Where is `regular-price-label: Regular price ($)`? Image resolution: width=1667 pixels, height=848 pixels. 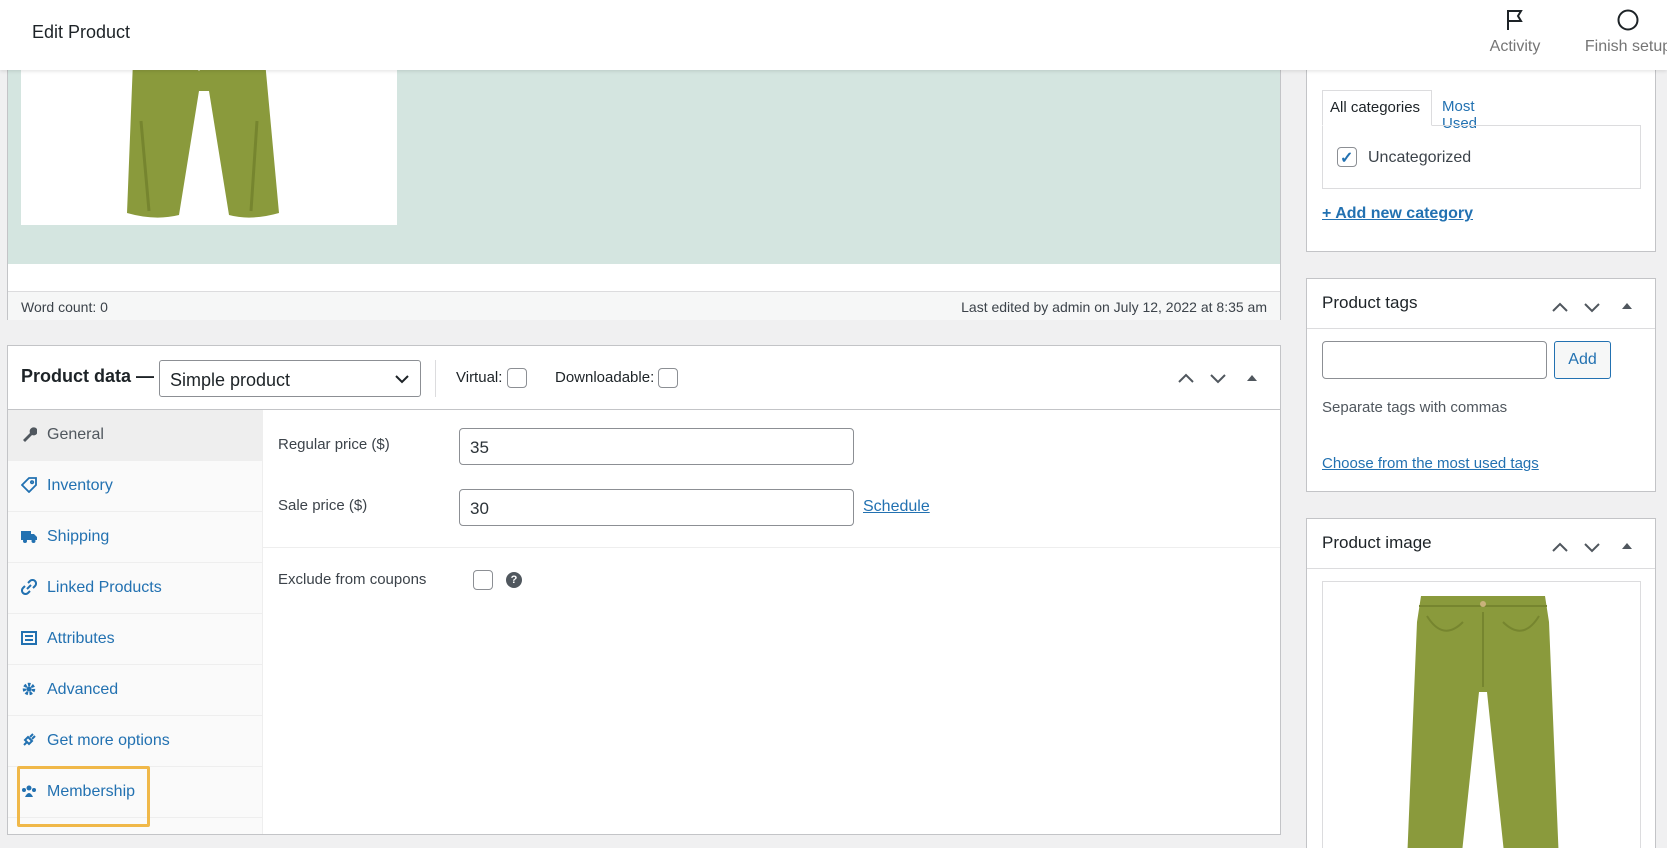 regular-price-label: Regular price ($) is located at coordinates (334, 444).